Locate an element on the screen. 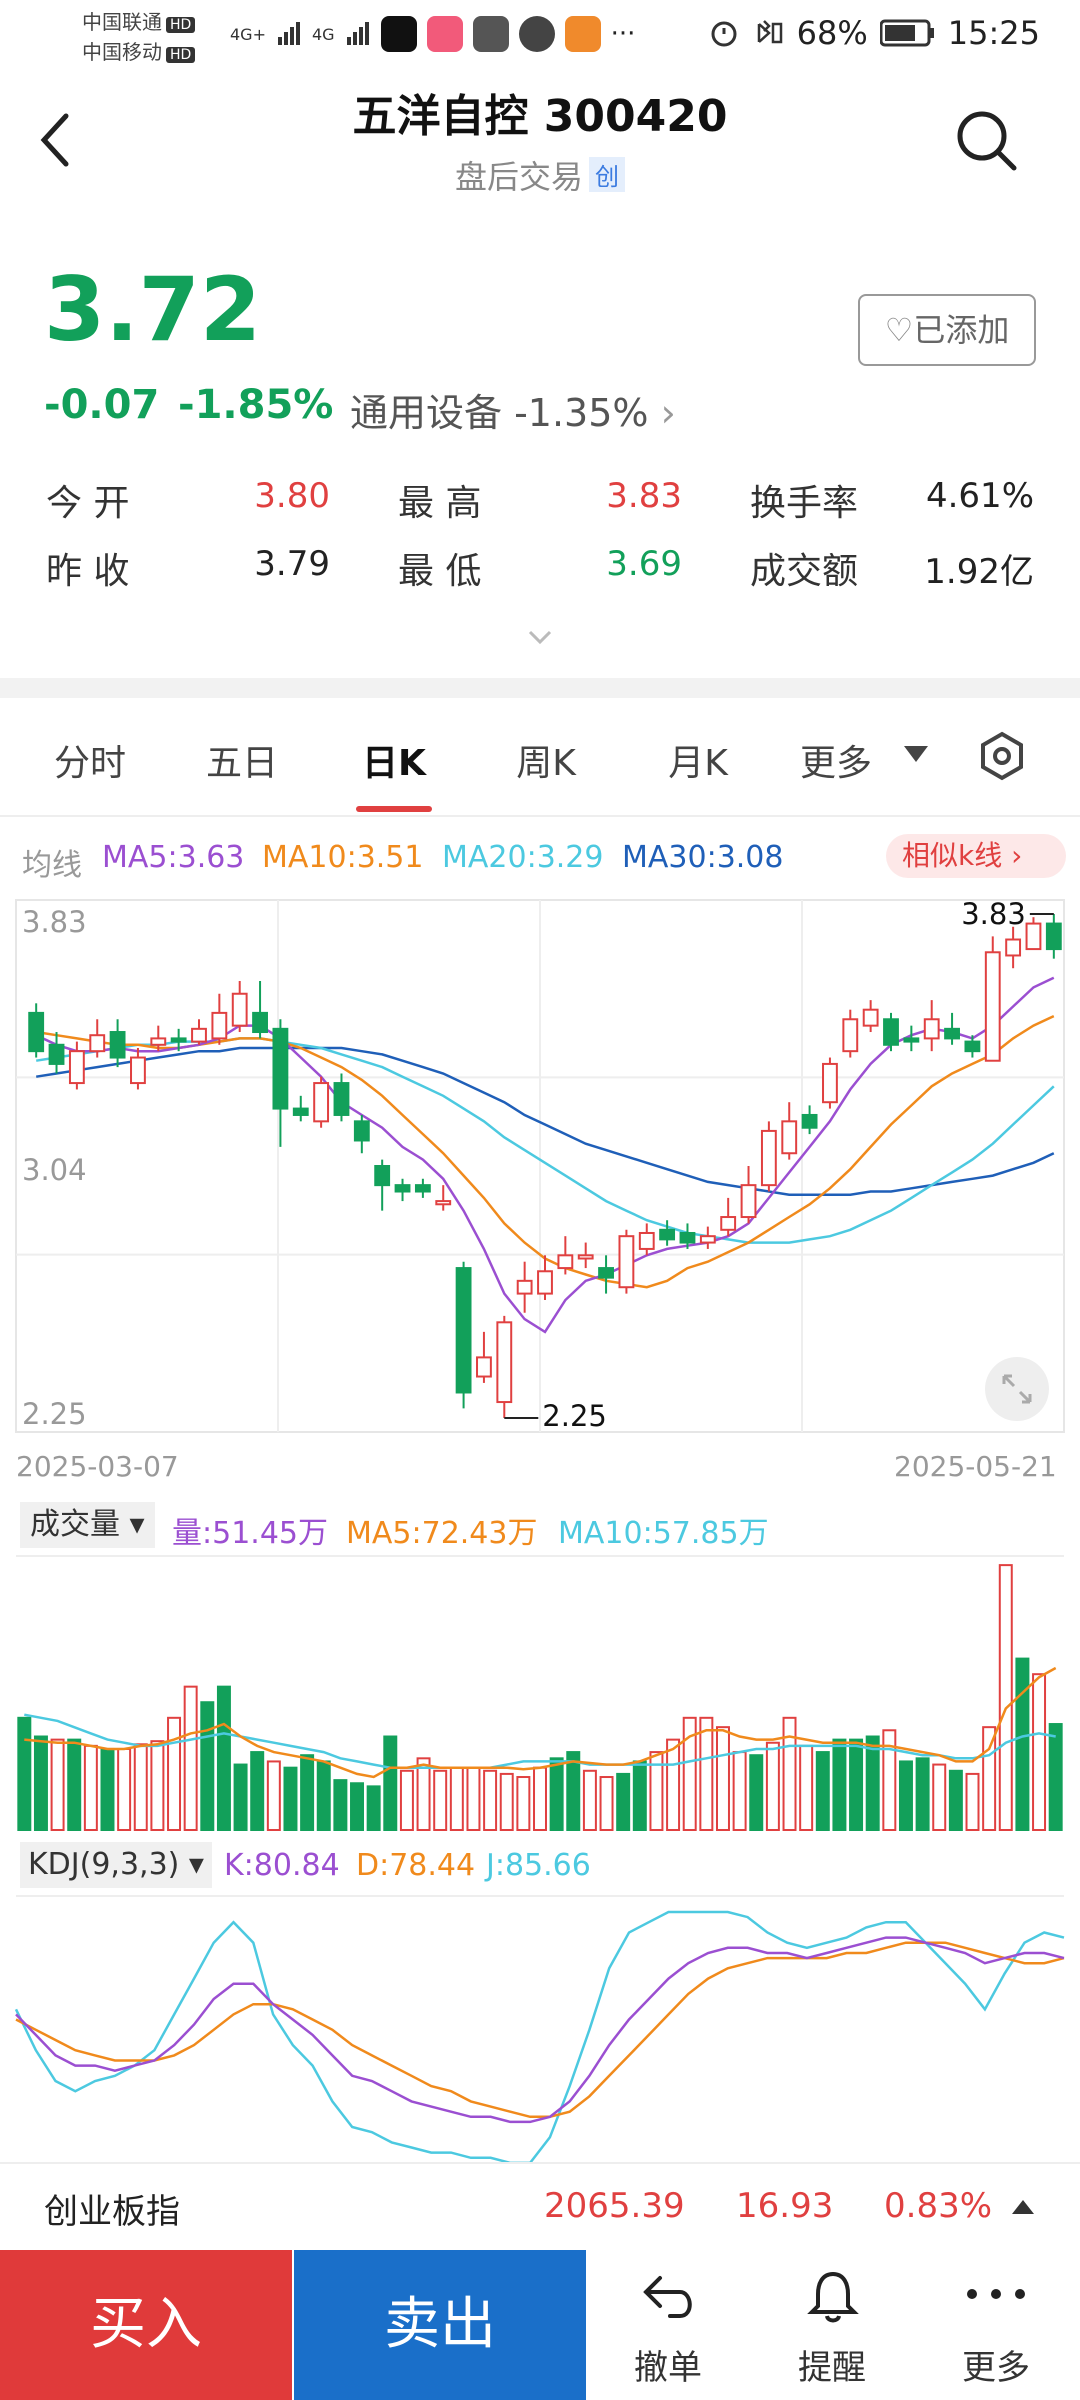 The width and height of the screenshot is (1080, 2400). buy-button: 买入 is located at coordinates (146, 2325).